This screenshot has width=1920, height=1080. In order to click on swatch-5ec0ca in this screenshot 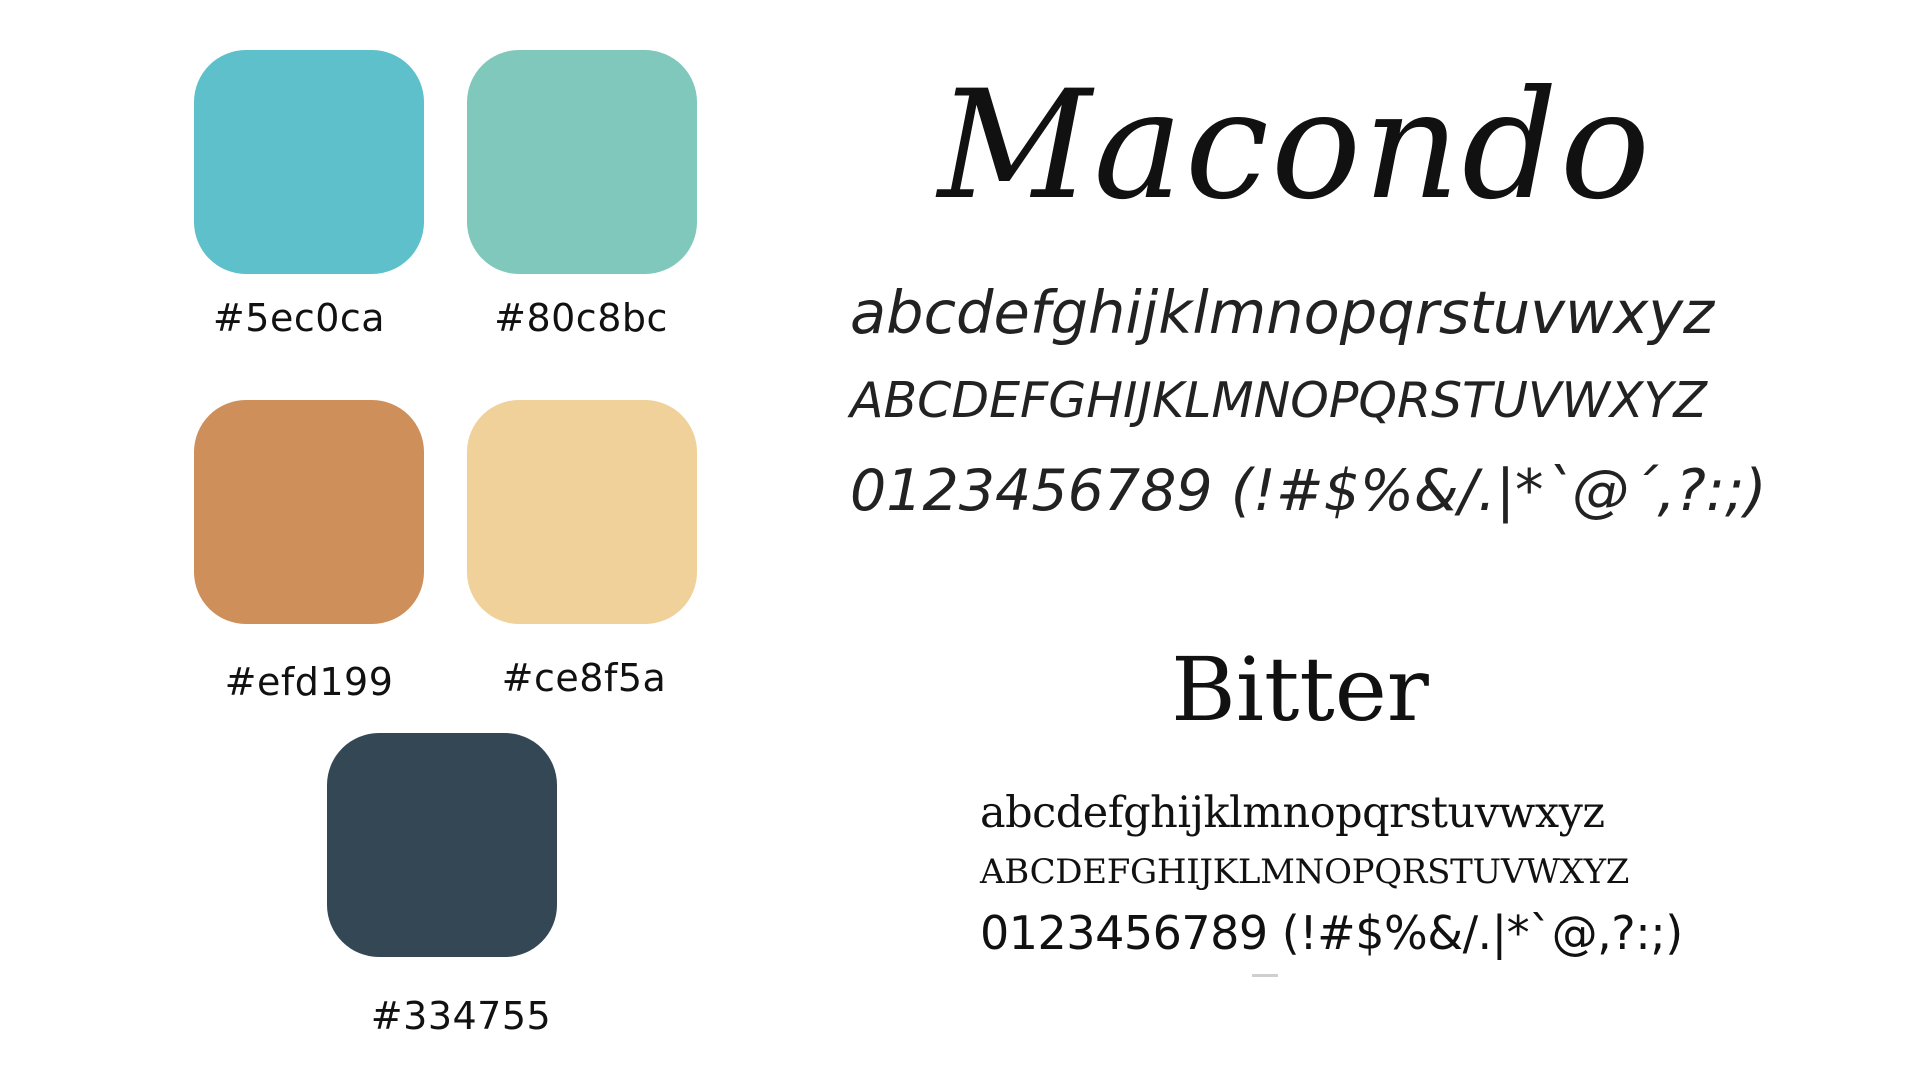, I will do `click(309, 162)`.